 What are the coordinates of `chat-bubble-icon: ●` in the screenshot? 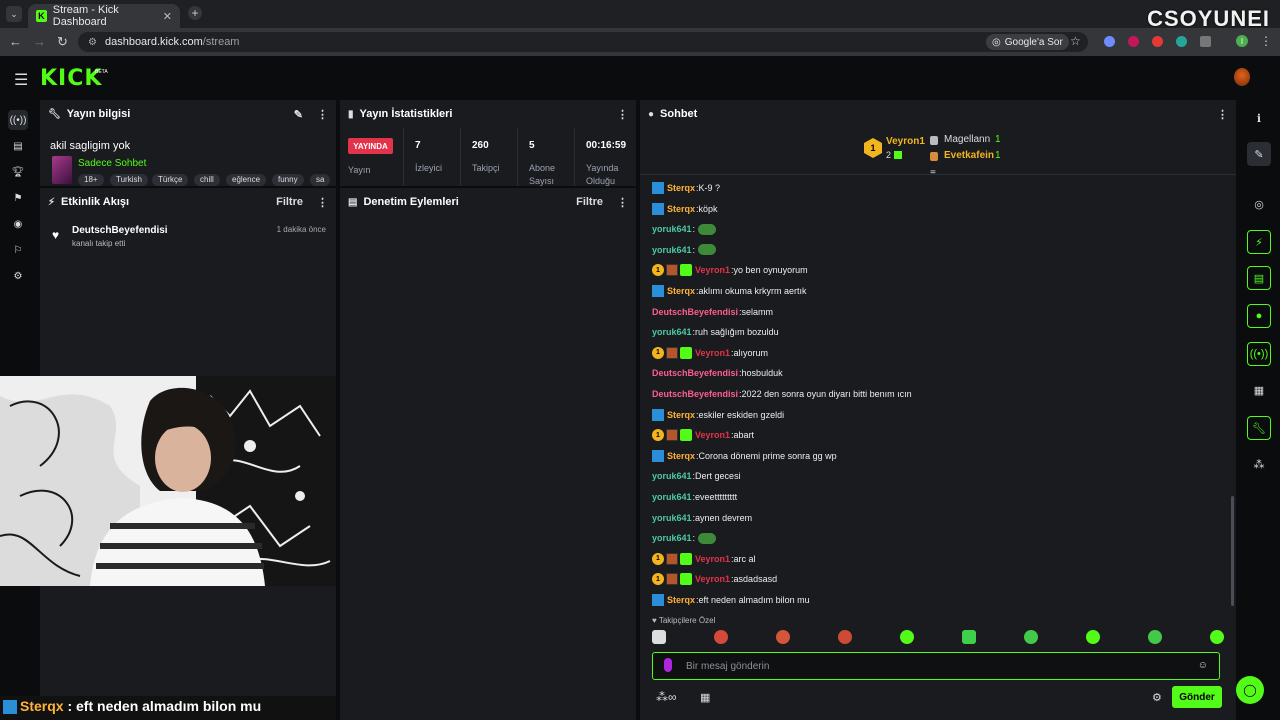 It's located at (1259, 316).